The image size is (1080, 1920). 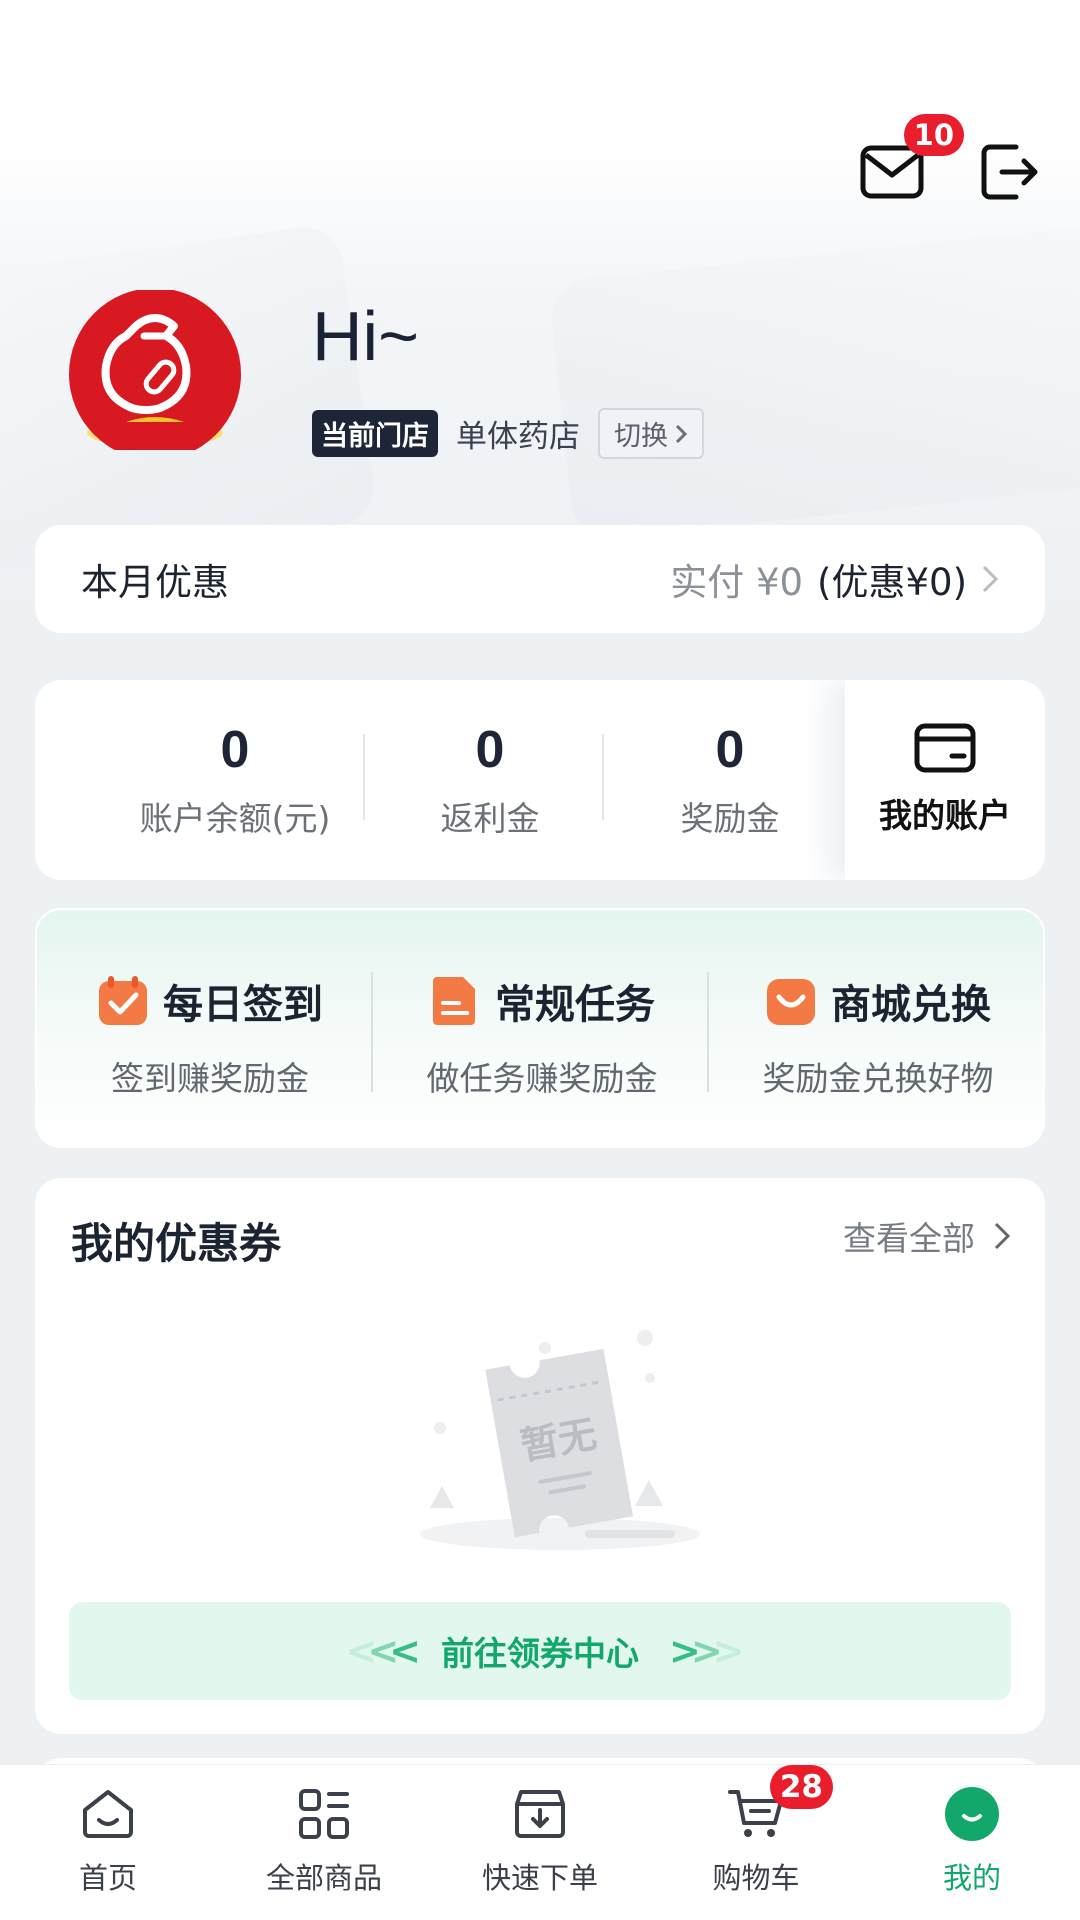 I want to click on coupon-center-label: 前往领券中心, so click(x=540, y=1653).